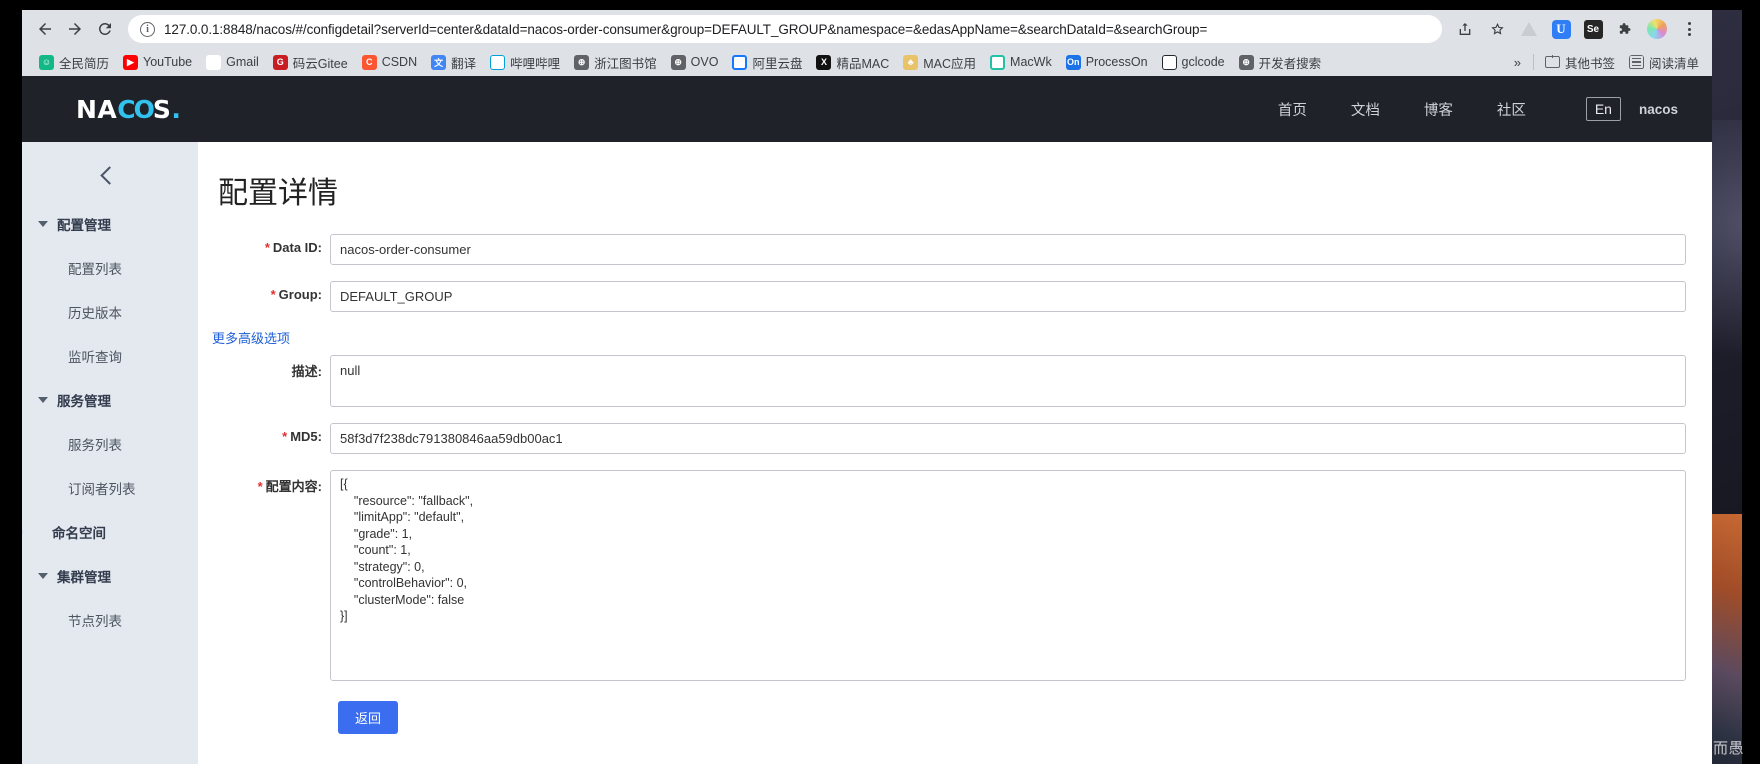 The width and height of the screenshot is (1760, 764). I want to click on sidebar-collapse-button, so click(110, 175).